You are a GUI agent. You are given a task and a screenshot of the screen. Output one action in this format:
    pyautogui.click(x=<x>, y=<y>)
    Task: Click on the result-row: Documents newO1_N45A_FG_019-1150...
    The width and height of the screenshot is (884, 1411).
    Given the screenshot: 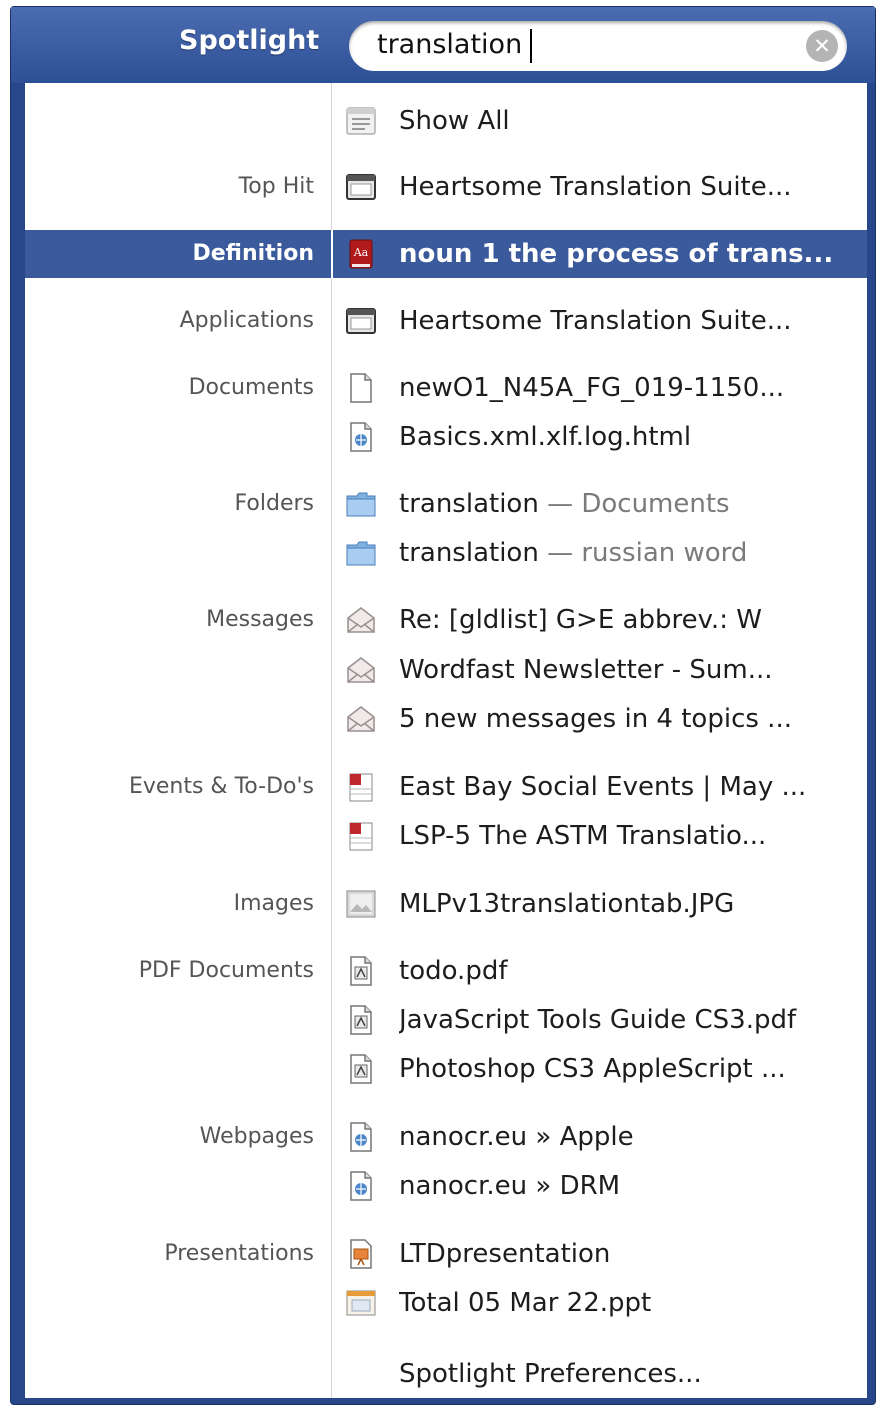 What is the action you would take?
    pyautogui.click(x=446, y=388)
    